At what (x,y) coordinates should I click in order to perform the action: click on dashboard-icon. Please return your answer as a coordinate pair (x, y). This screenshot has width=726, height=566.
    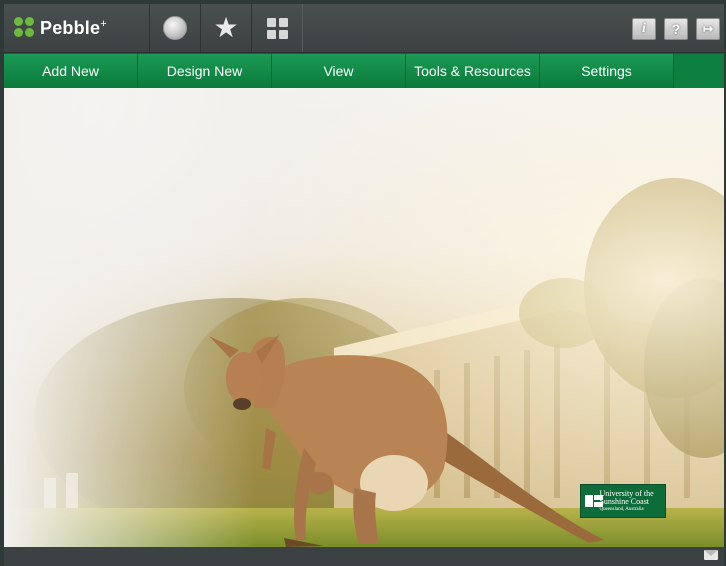
    Looking at the image, I should click on (277, 28).